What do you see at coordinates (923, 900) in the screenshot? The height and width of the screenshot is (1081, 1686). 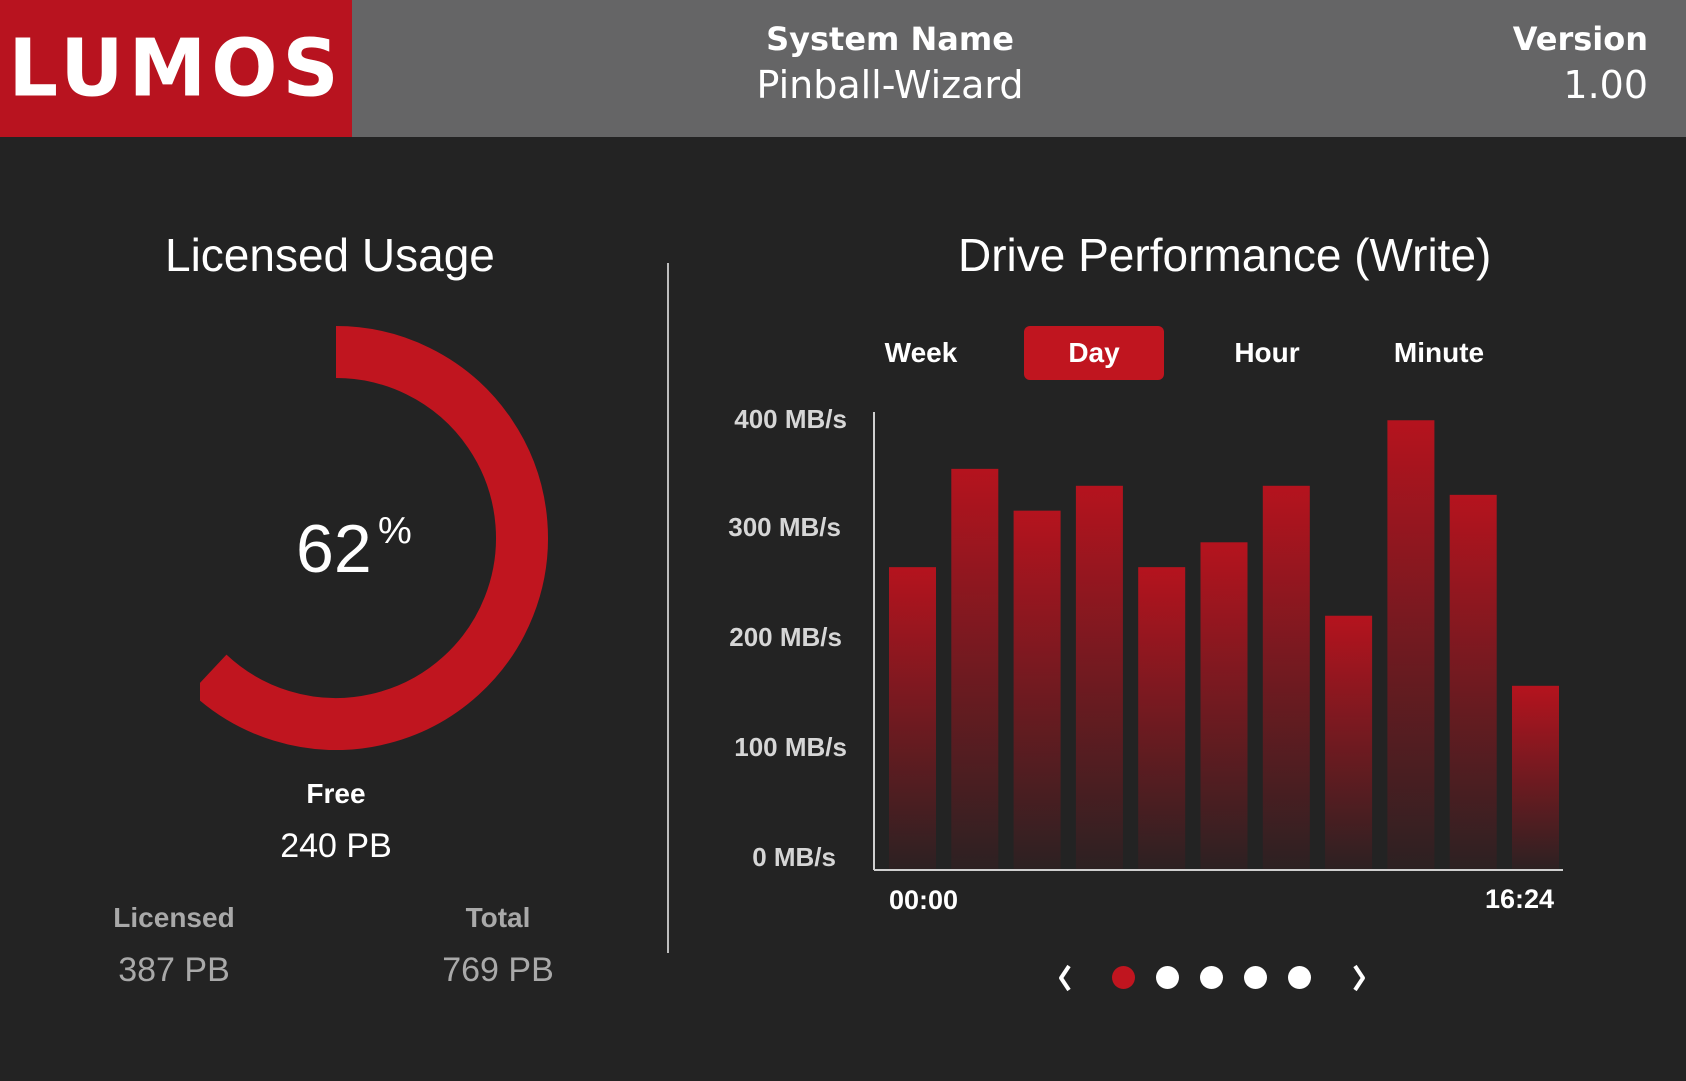 I see `x-tick-label-start: 00:00` at bounding box center [923, 900].